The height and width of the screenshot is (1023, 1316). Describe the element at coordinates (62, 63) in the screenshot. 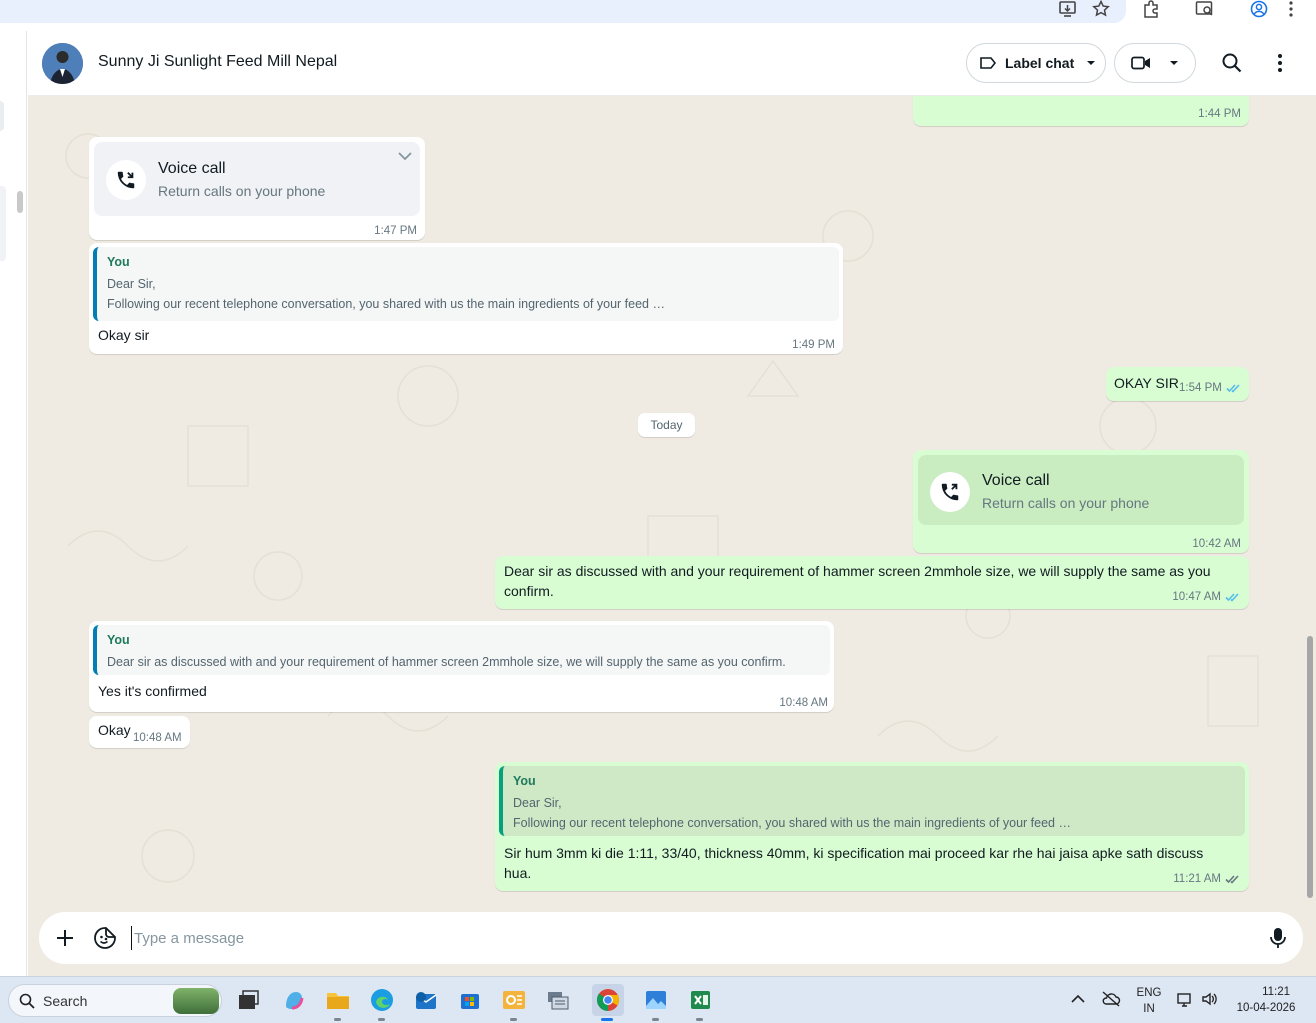

I see `contact-avatar` at that location.